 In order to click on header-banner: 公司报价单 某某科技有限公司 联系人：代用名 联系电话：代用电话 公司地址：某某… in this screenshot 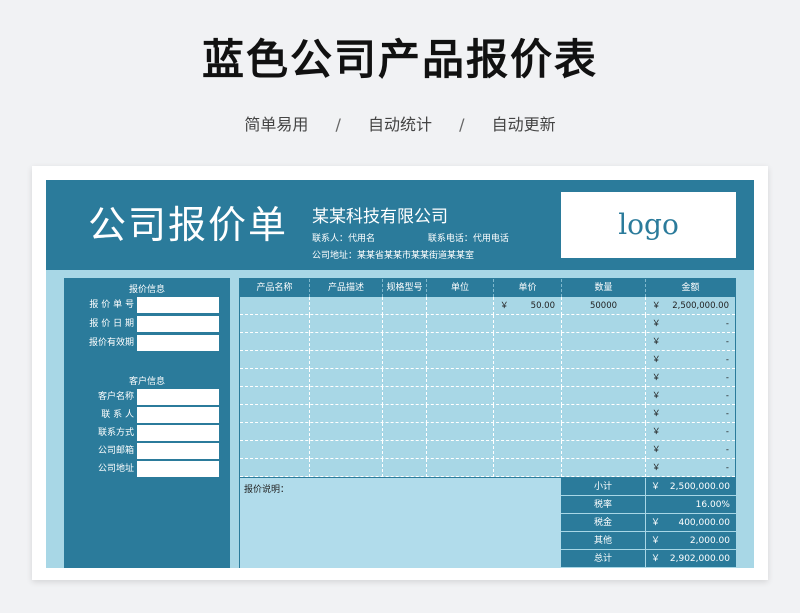, I will do `click(400, 225)`.